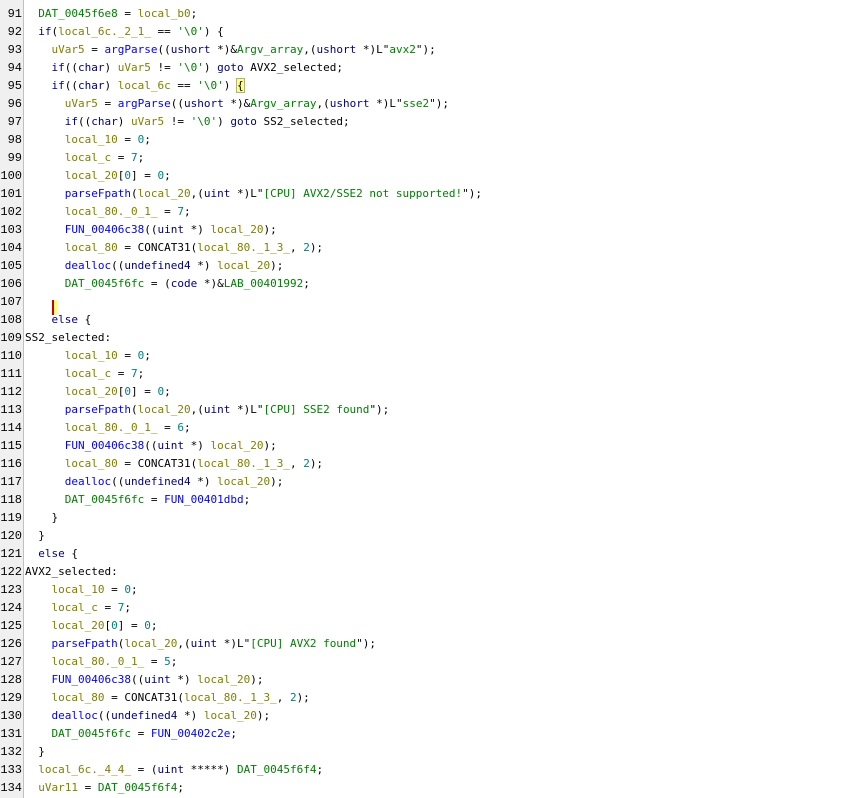 This screenshot has height=798, width=865. I want to click on local-variable: uVar11, so click(58, 787).